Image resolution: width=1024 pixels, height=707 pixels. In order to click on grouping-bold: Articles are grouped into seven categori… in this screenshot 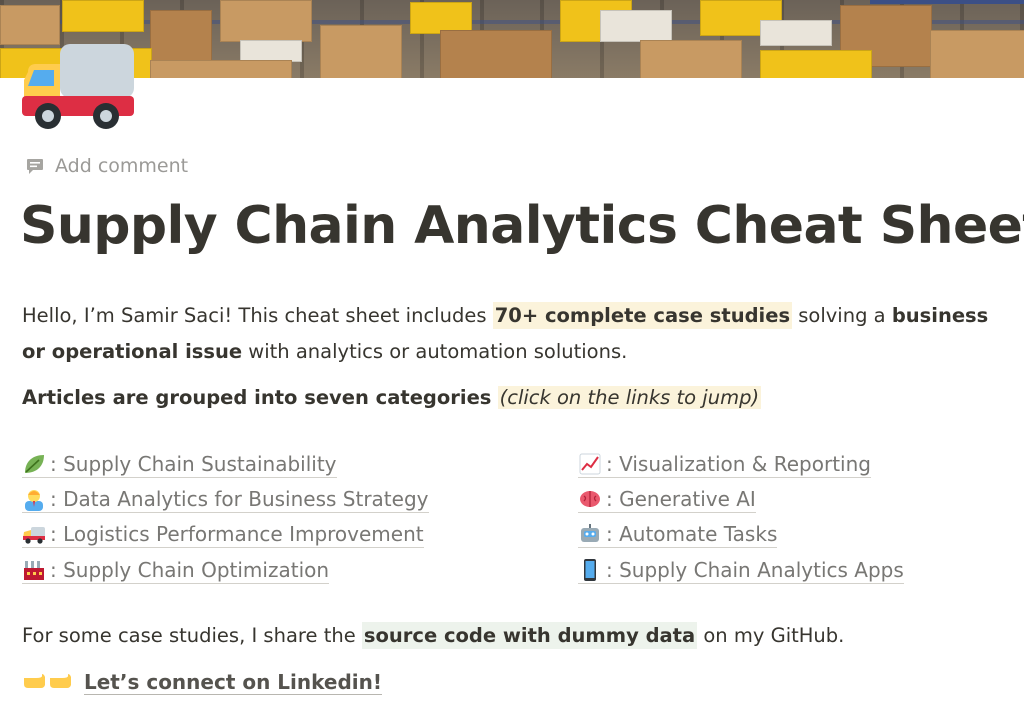, I will do `click(257, 397)`.